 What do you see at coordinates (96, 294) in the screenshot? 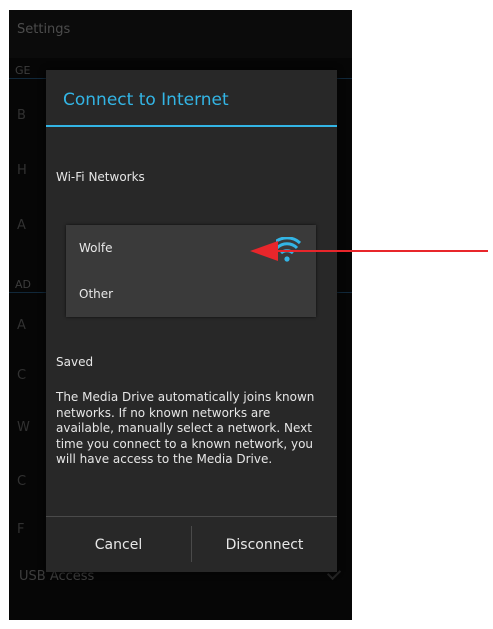
I see `network-item-other: Other` at bounding box center [96, 294].